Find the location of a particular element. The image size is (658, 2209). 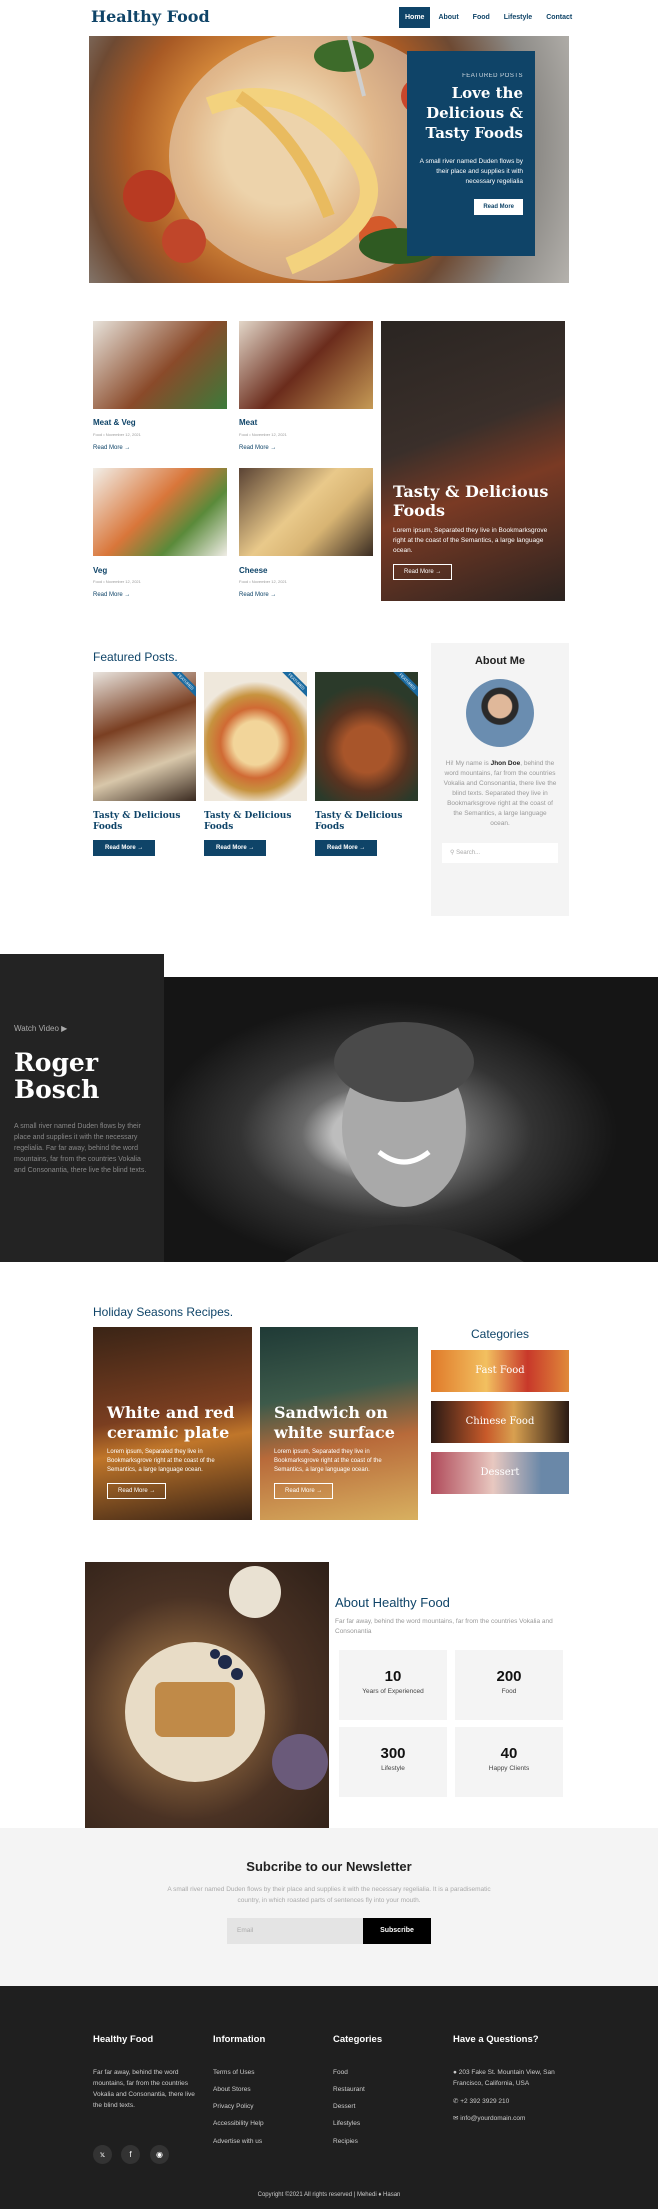

footer-heading: Categories is located at coordinates (358, 2039).